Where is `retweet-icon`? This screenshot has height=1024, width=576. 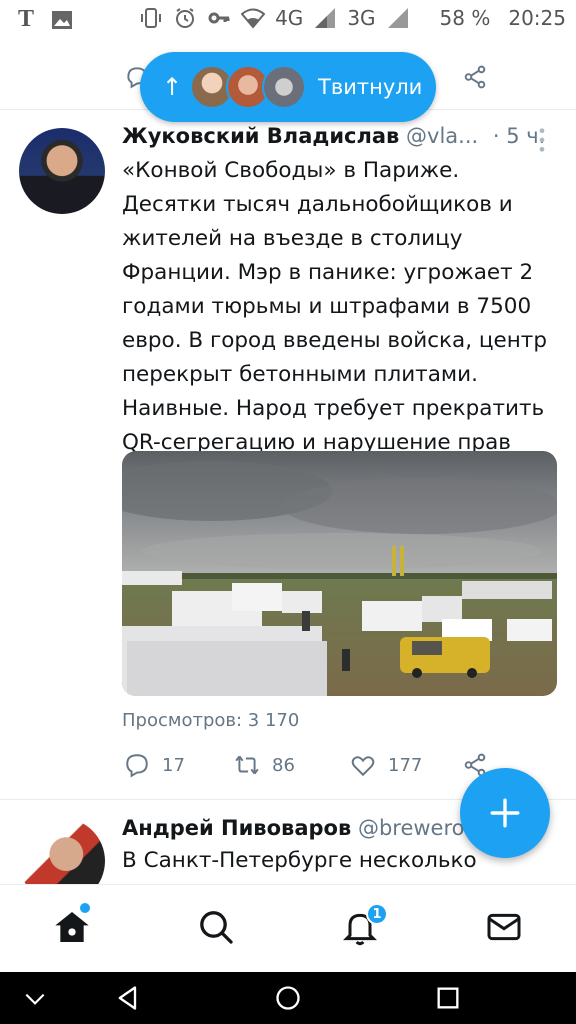
retweet-icon is located at coordinates (247, 765).